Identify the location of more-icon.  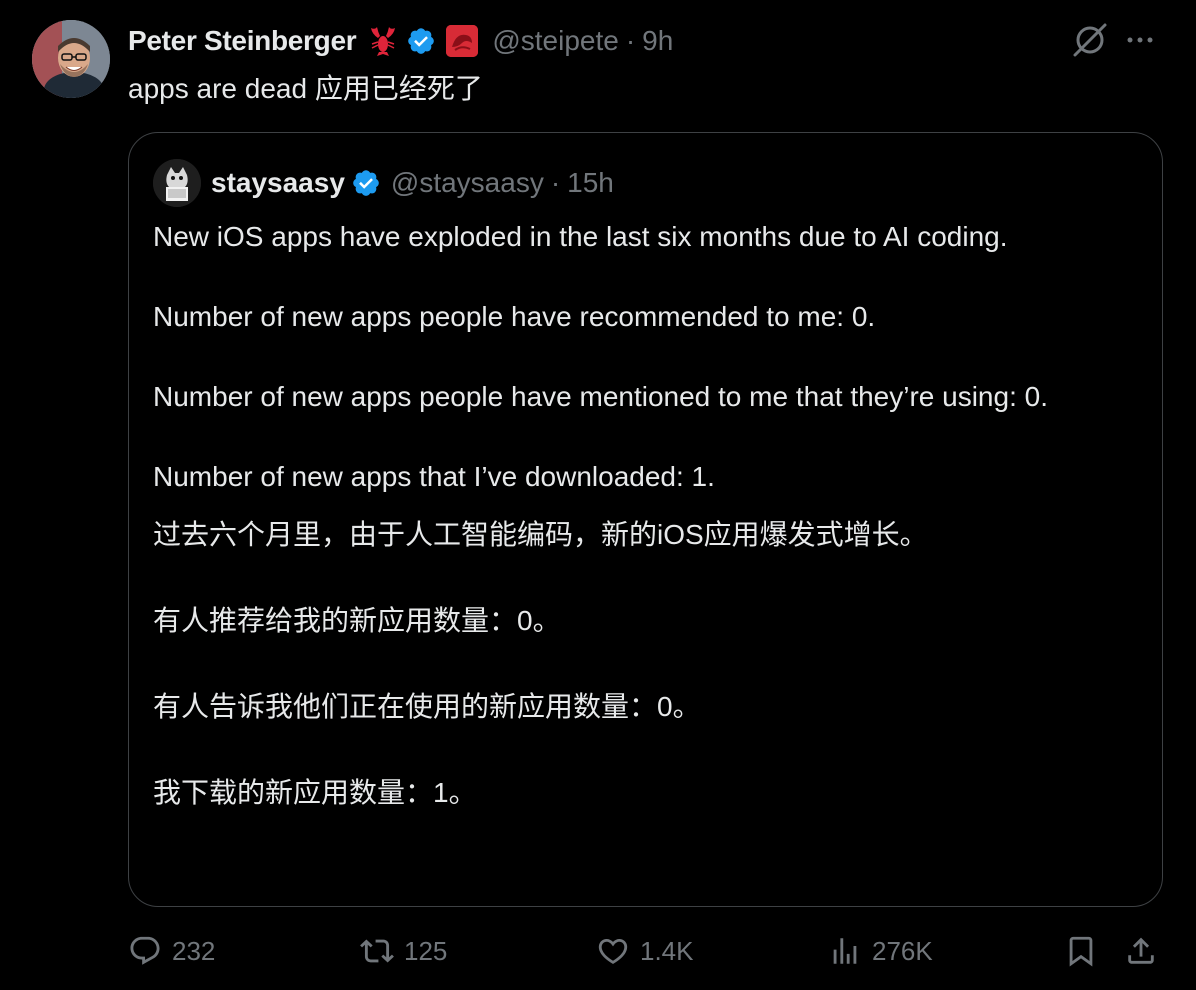
(1140, 40).